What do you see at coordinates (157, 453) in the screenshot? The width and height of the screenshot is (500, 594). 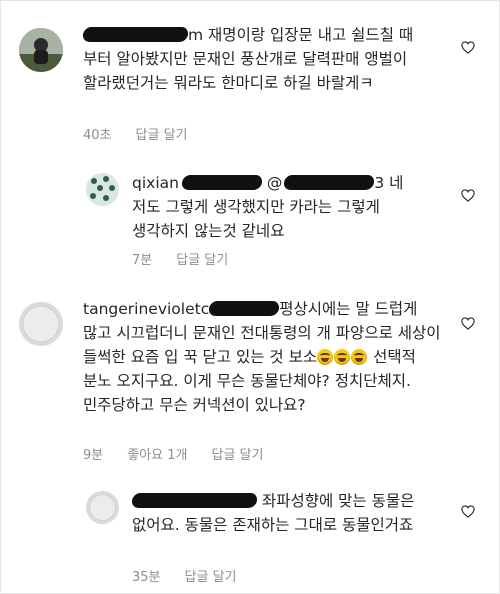 I see `like-count: 좋아요 1개` at bounding box center [157, 453].